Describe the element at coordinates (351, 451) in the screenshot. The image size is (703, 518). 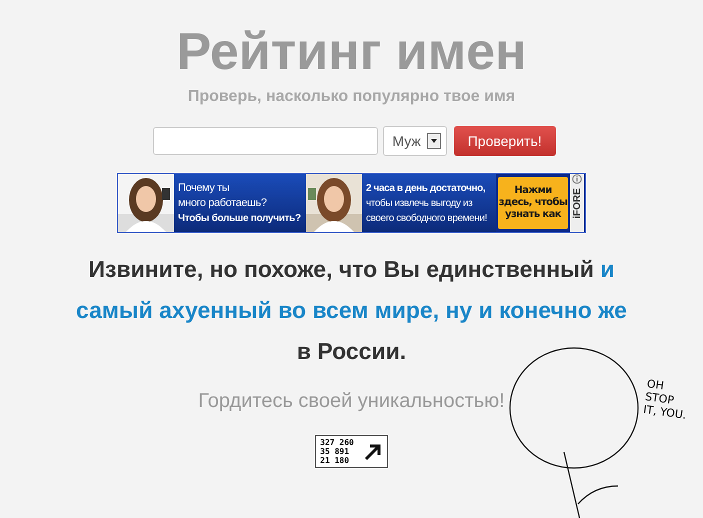
I see `visit-counter: 327 260 35 891 21 180` at that location.